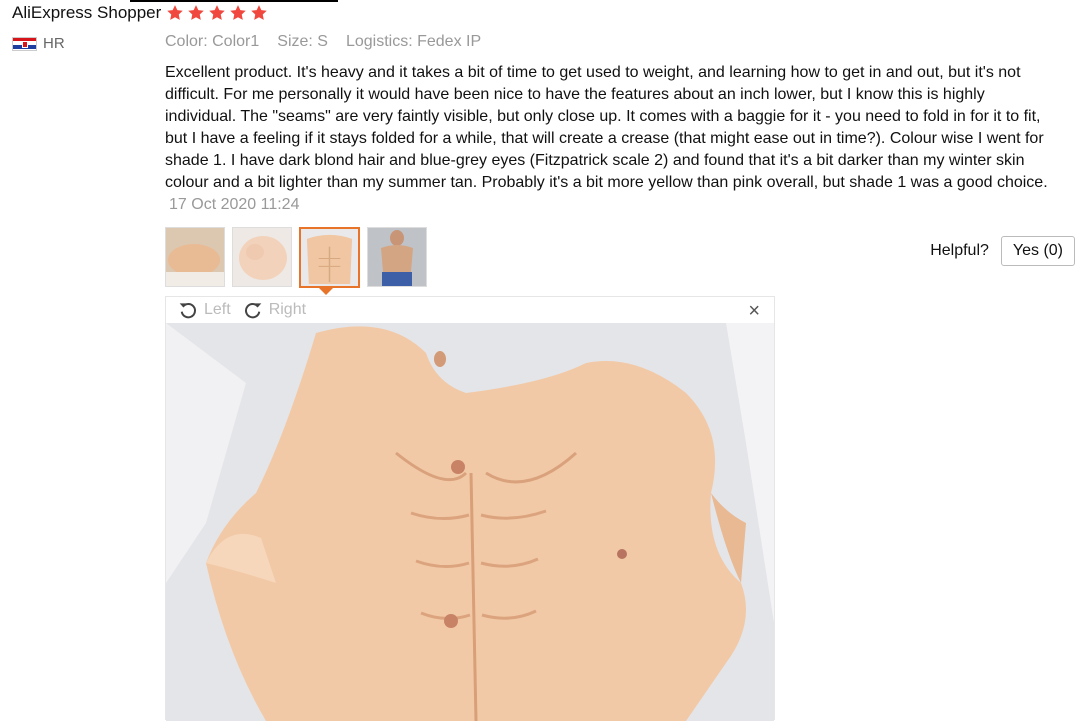 This screenshot has height=721, width=1080. What do you see at coordinates (253, 311) in the screenshot?
I see `rotate-right-icon` at bounding box center [253, 311].